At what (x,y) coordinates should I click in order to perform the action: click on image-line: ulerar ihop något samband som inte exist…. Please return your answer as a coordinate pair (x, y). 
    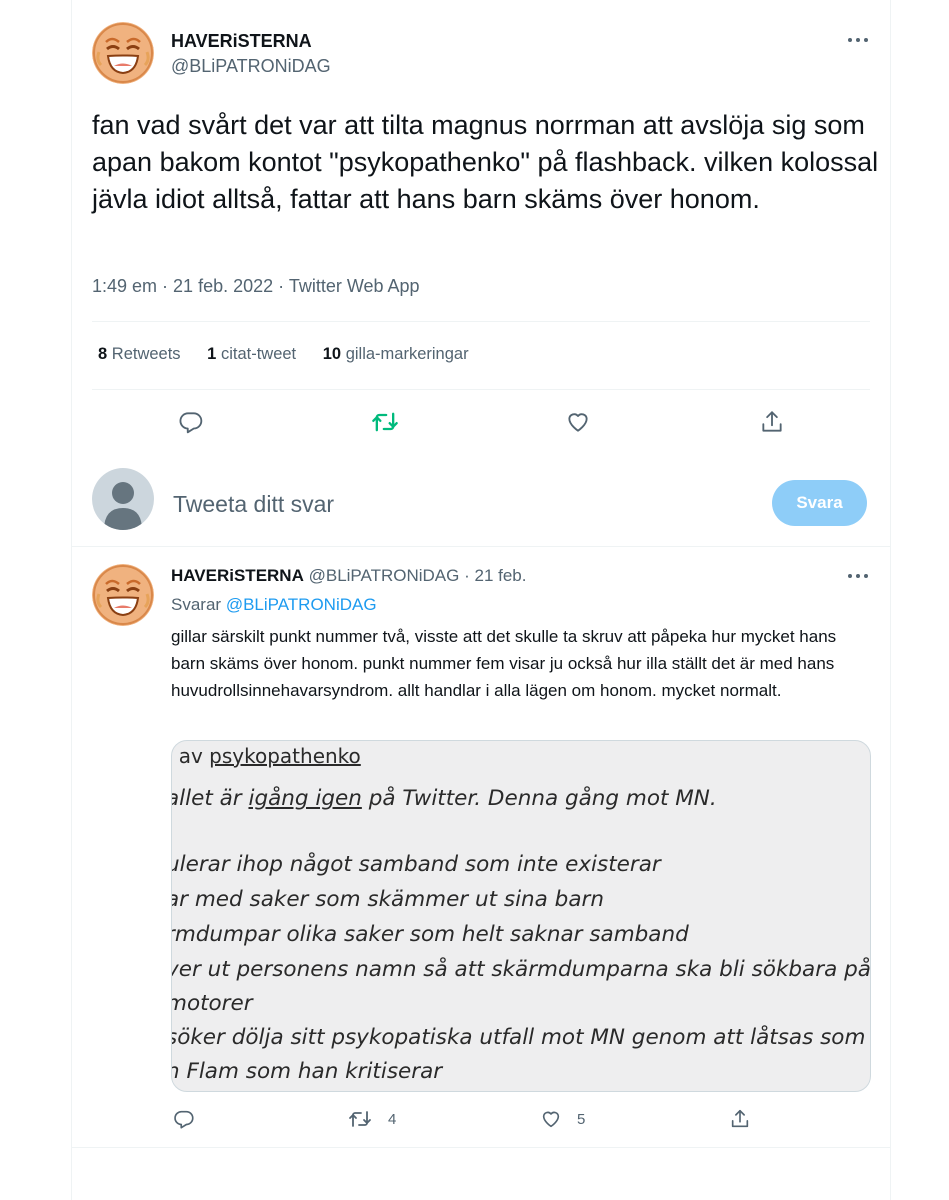
    Looking at the image, I should click on (416, 864).